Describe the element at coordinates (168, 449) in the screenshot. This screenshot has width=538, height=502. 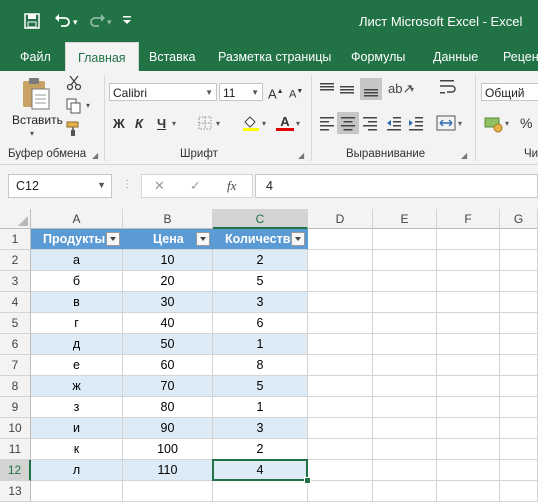
I see `cell-b11: 100` at that location.